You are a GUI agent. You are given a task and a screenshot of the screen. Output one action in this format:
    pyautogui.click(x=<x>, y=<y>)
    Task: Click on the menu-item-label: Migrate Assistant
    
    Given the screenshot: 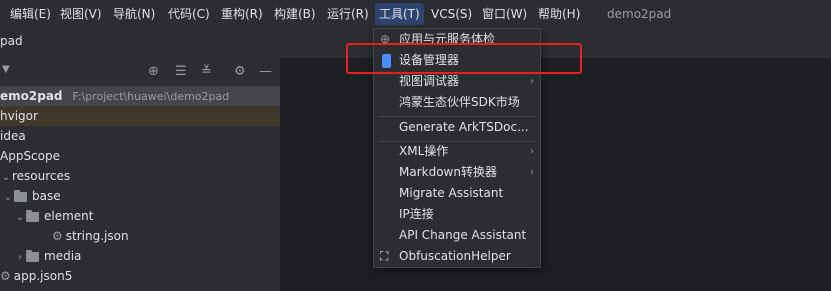 What is the action you would take?
    pyautogui.click(x=451, y=193)
    